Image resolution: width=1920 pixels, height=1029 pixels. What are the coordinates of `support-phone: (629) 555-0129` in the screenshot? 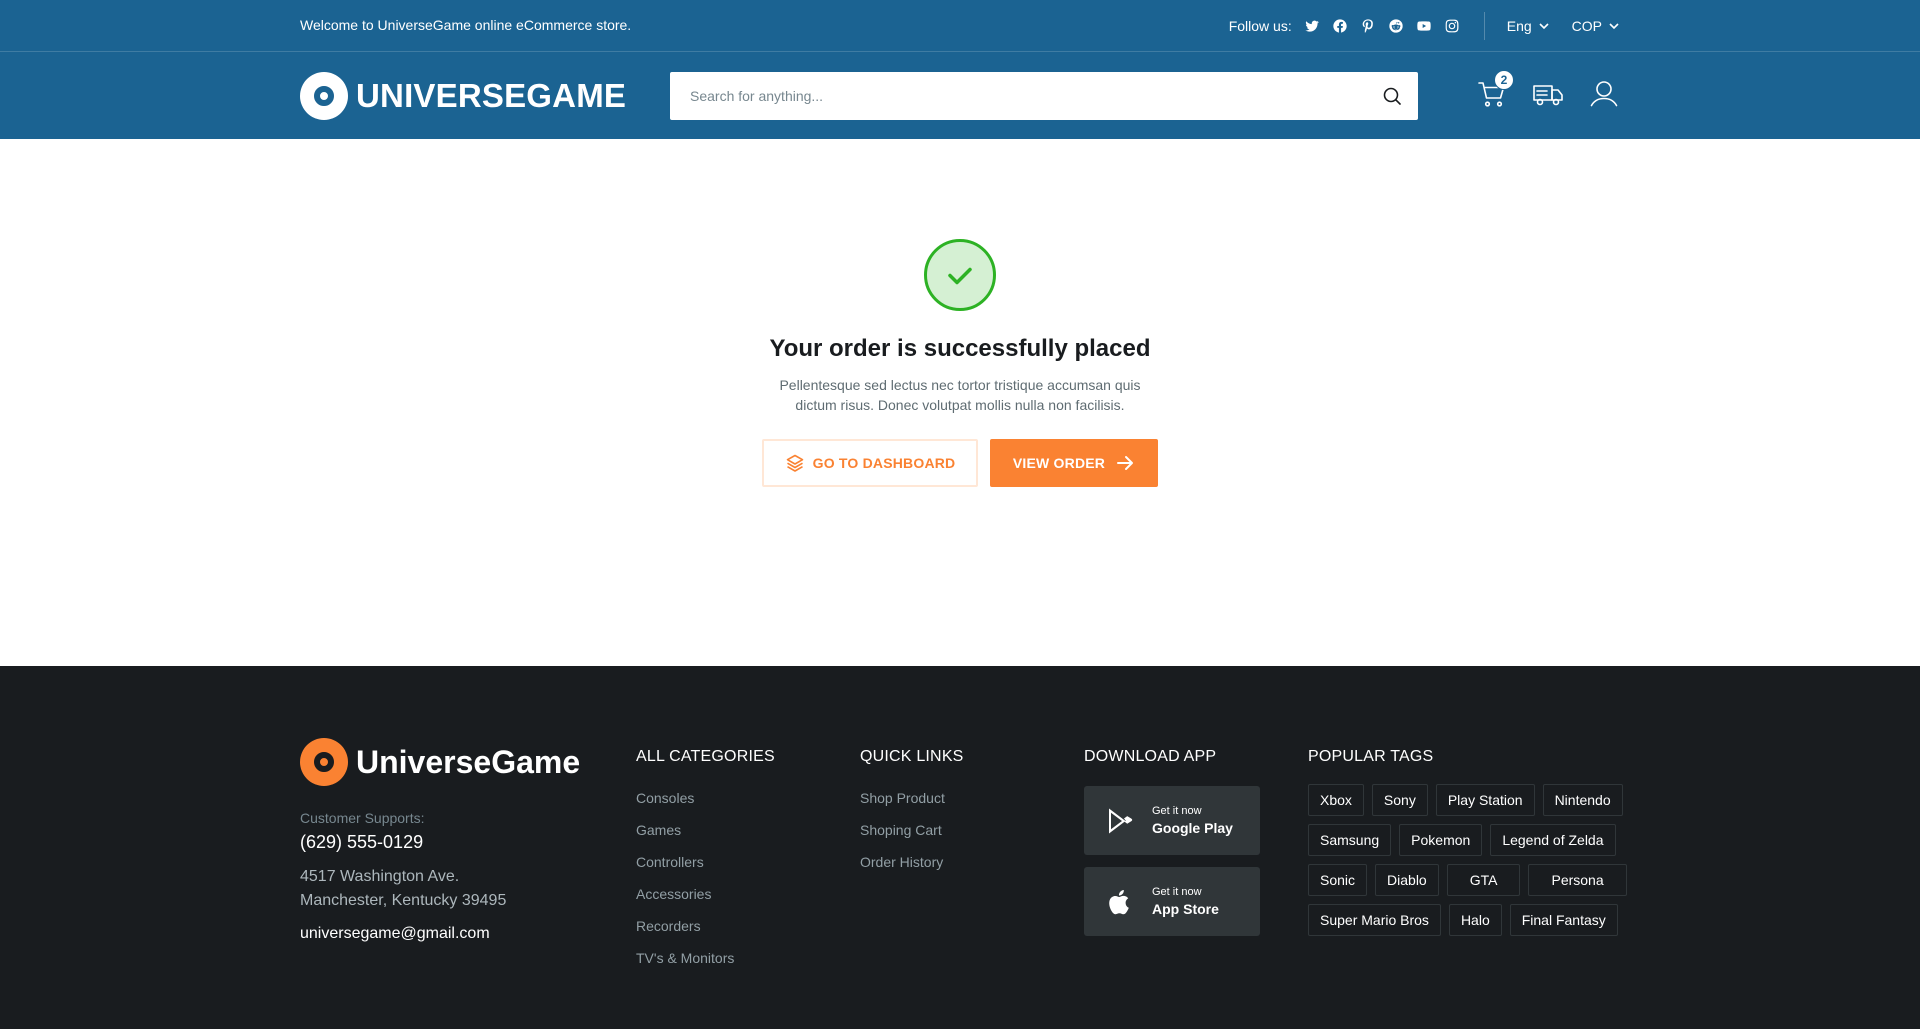 It's located at (440, 842).